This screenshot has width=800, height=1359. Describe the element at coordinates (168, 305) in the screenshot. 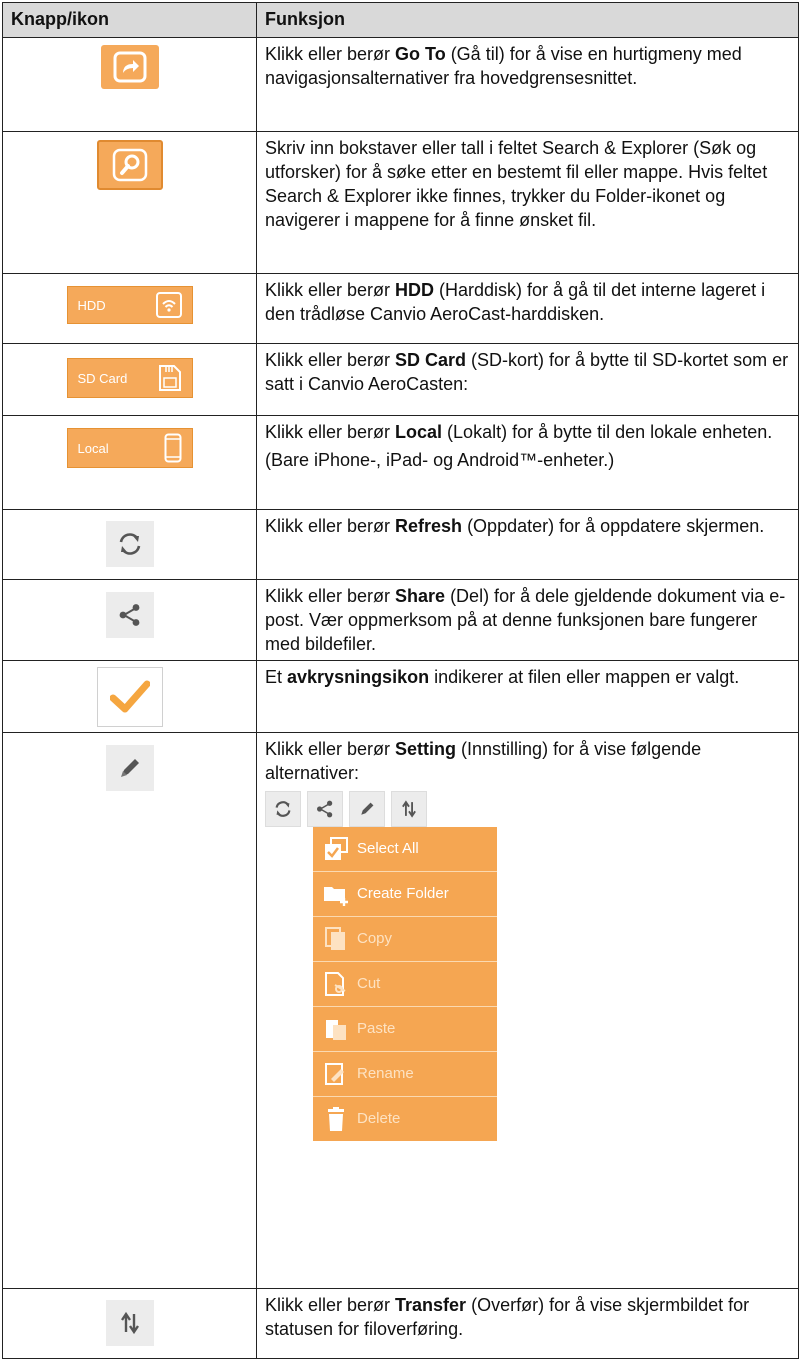

I see `hdd-wifi-icon` at that location.